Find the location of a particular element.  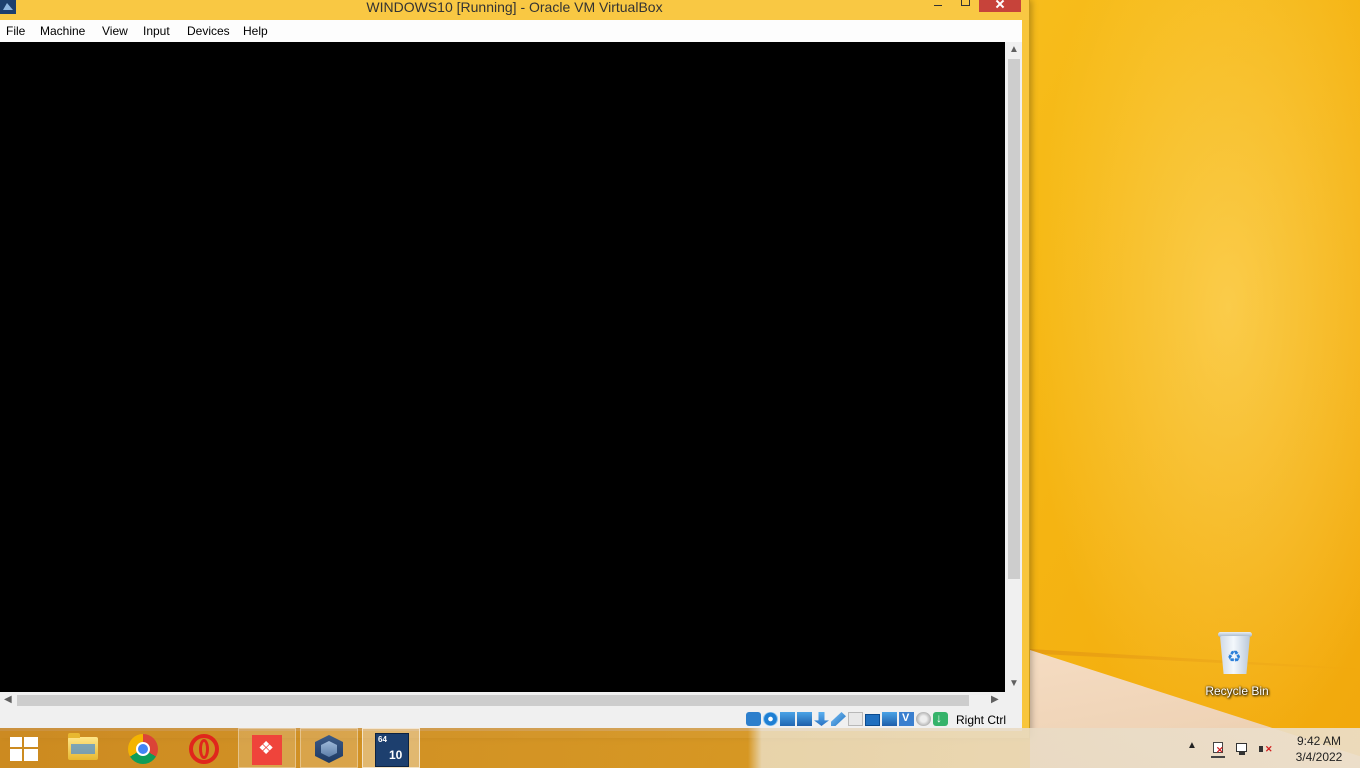

vm-icon-badge-64: 64 is located at coordinates (382, 739).